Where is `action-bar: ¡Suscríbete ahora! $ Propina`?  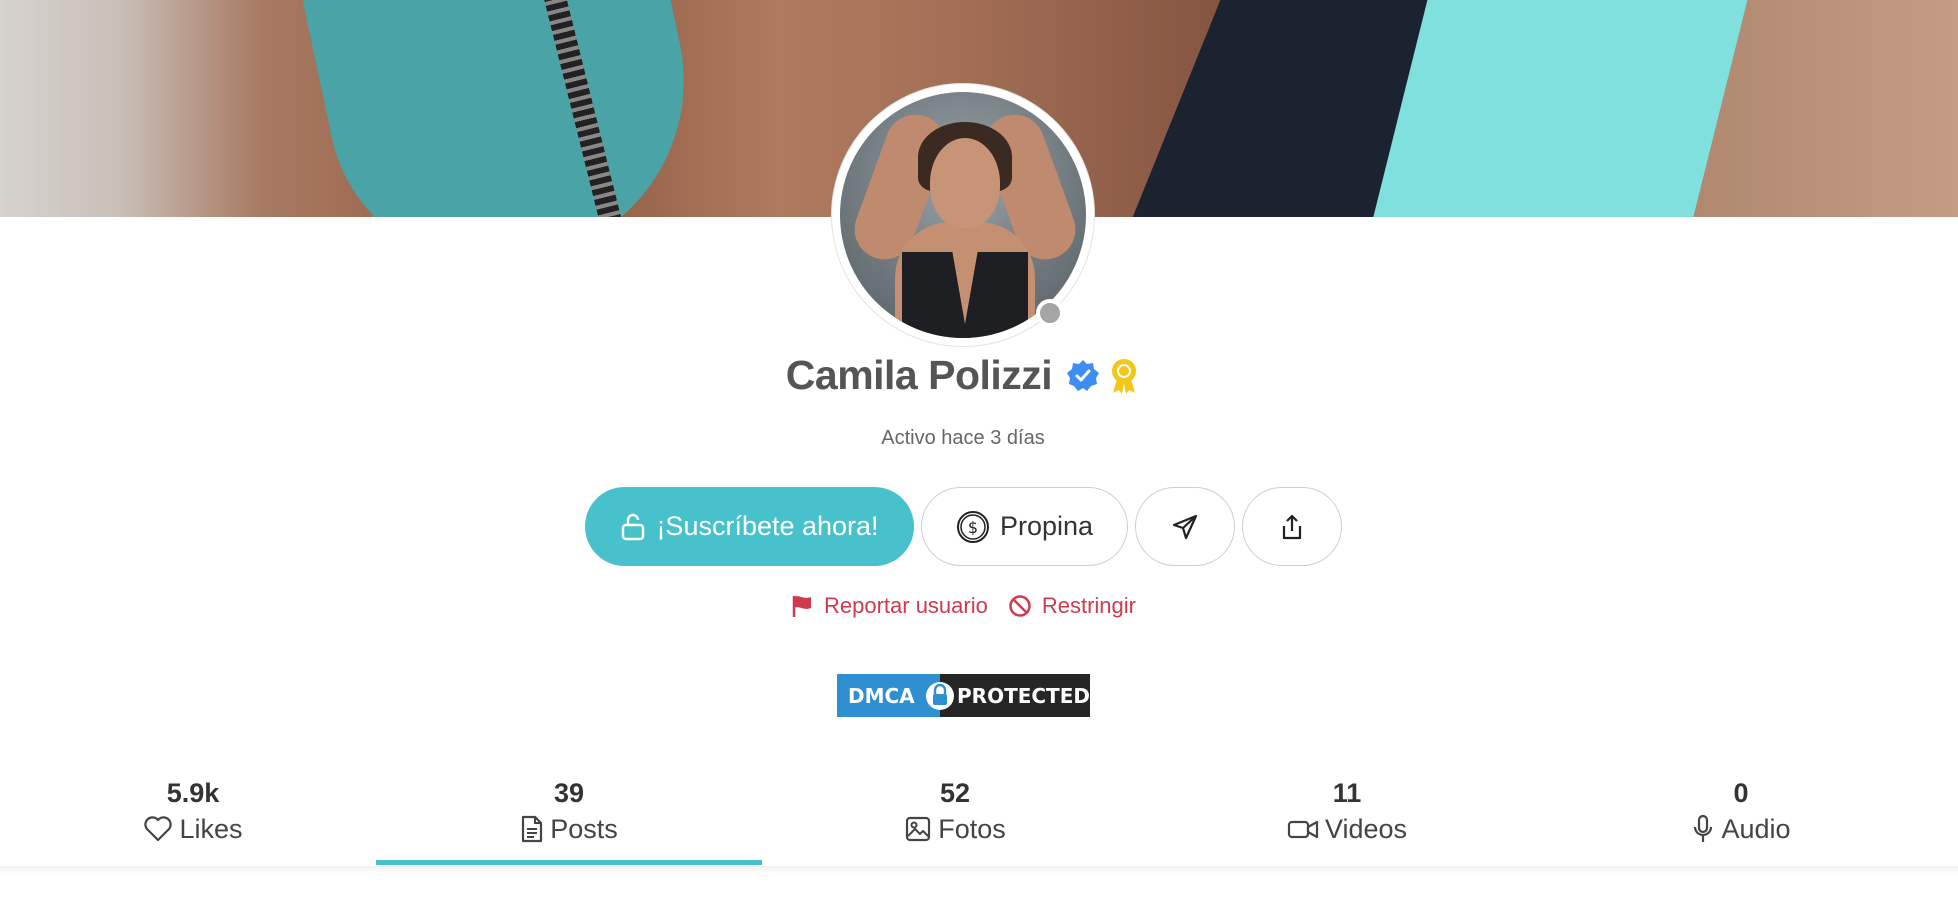
action-bar: ¡Suscríbete ahora! $ Propina is located at coordinates (963, 527).